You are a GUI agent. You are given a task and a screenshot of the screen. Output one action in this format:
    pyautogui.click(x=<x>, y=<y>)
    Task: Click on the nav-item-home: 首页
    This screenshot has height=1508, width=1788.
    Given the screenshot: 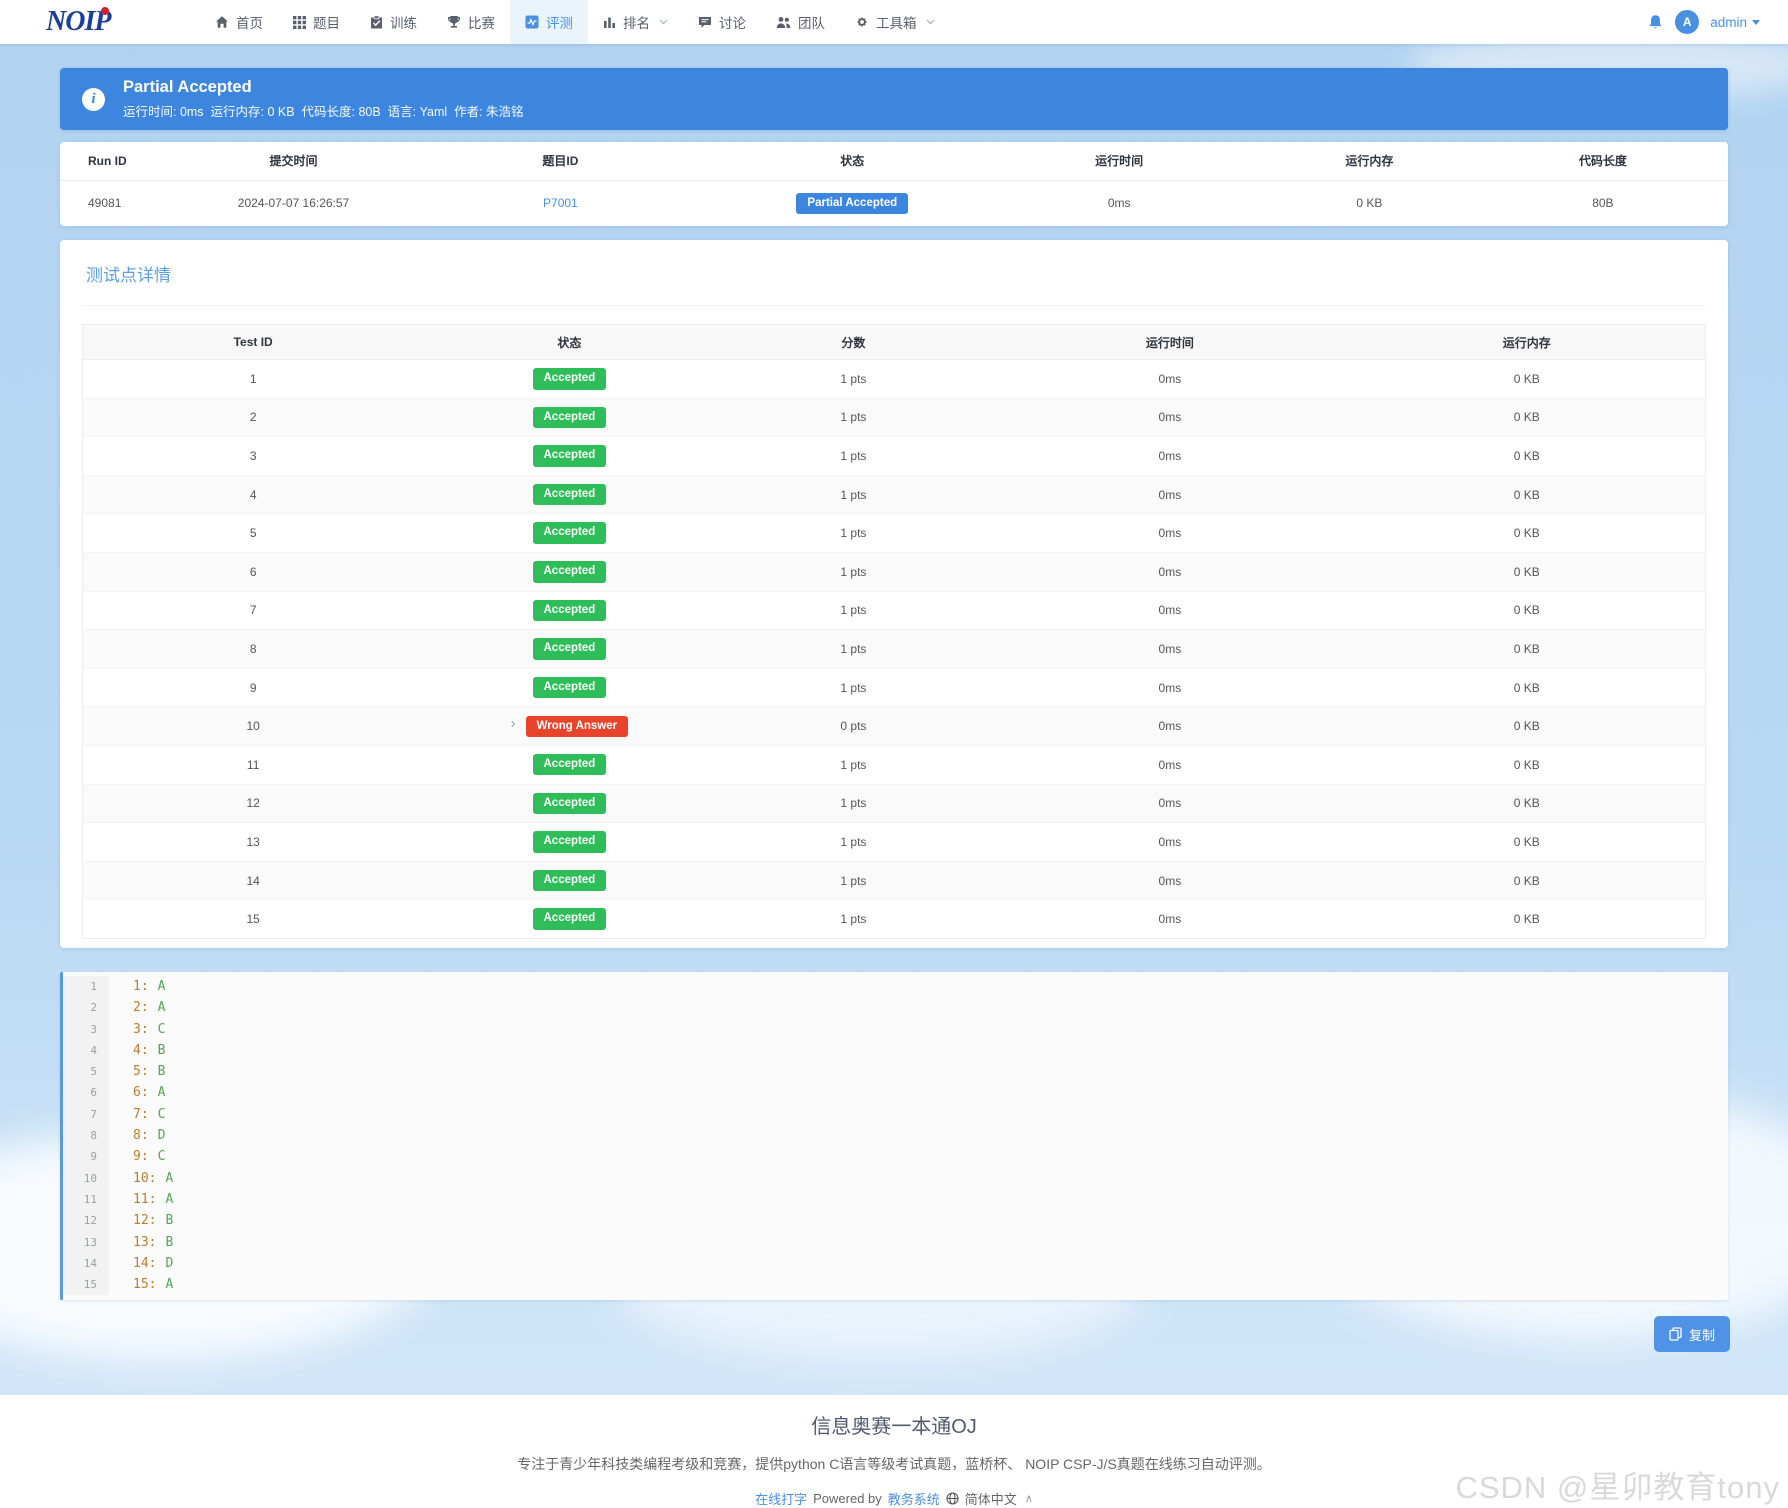 What is the action you would take?
    pyautogui.click(x=239, y=22)
    